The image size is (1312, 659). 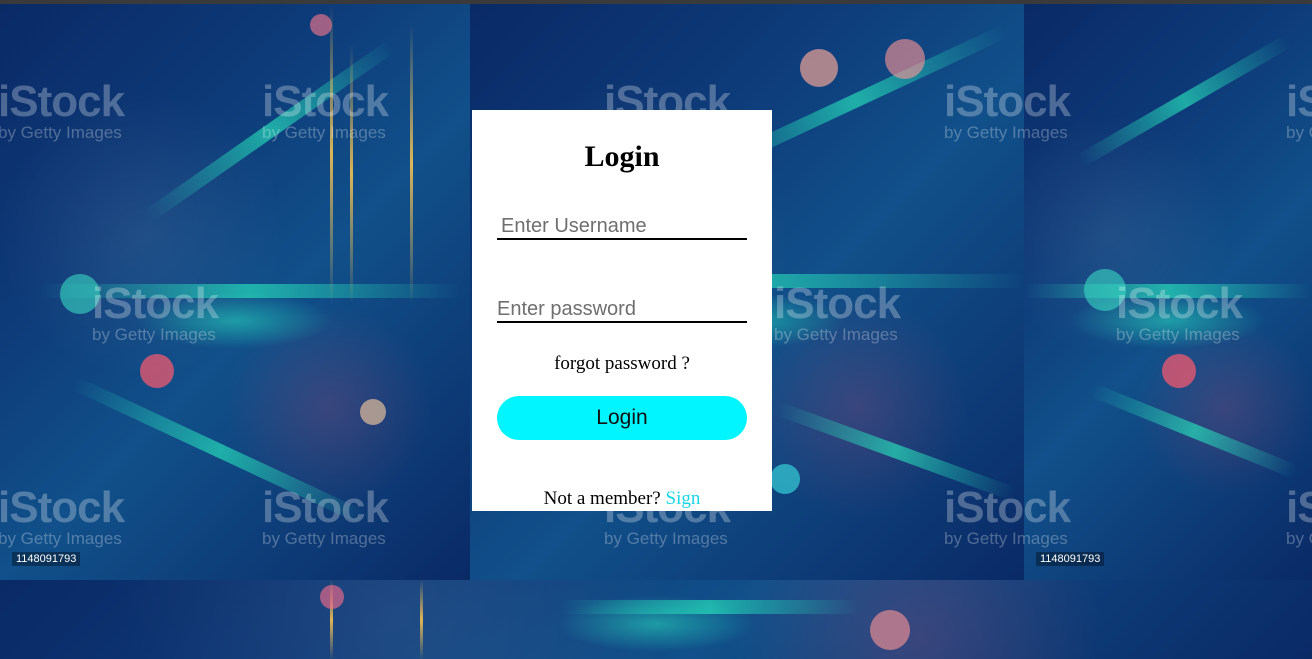 I want to click on login-button: Login, so click(x=622, y=418).